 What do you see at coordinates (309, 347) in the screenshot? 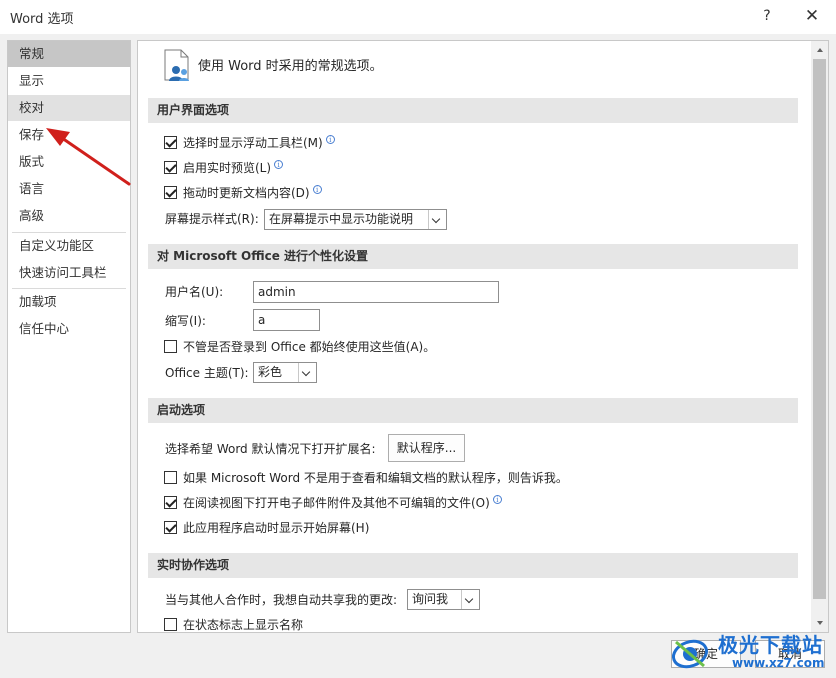
I see `always-use-label: 不管是否登录到 Office 都始终使用这些值(A)。` at bounding box center [309, 347].